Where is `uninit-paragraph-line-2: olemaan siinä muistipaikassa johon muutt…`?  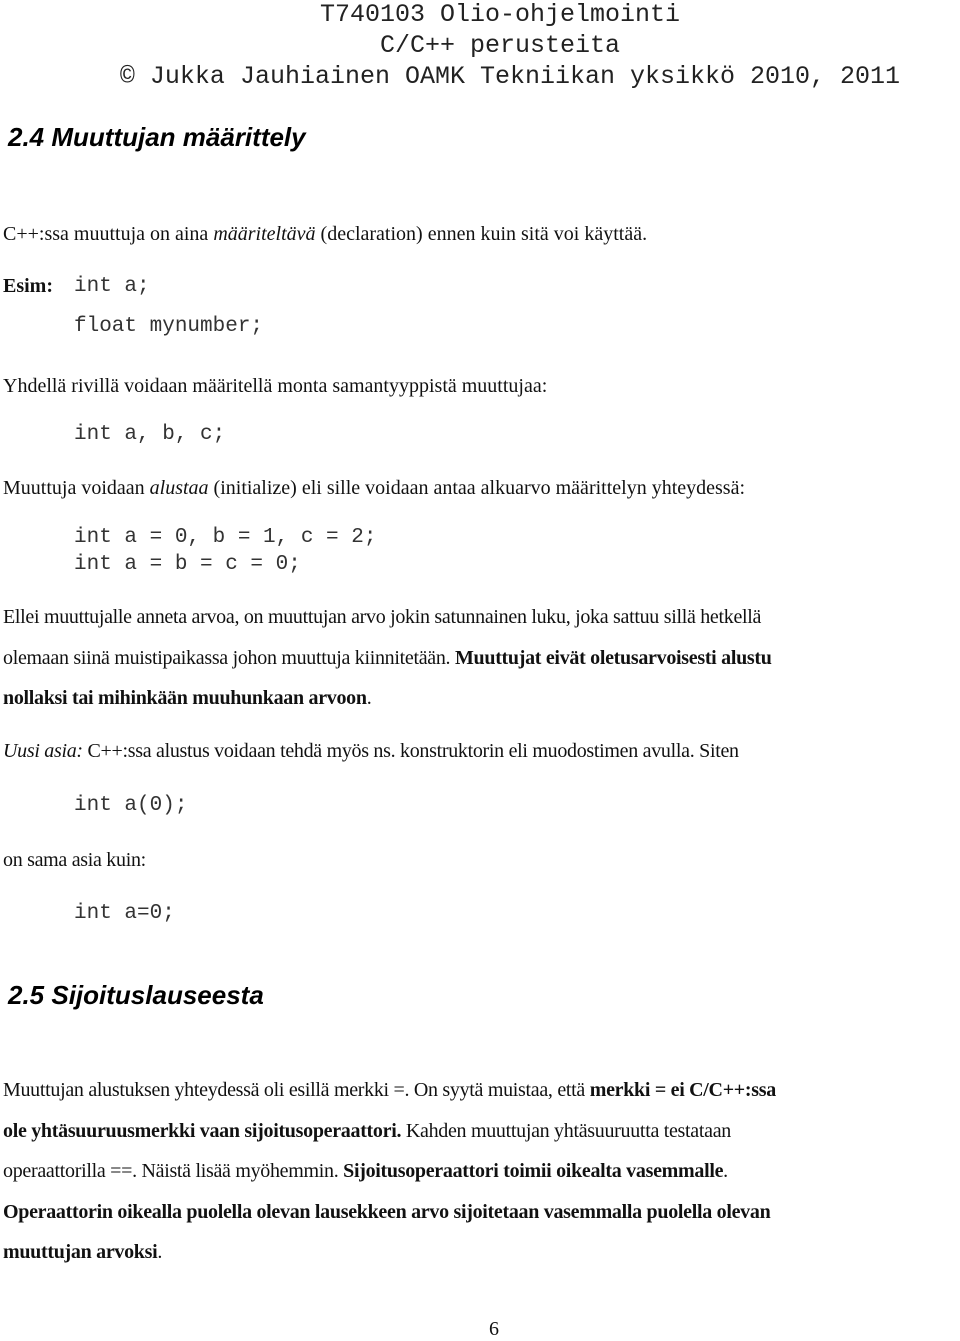
uninit-paragraph-line-2: olemaan siinä muistipaikassa johon muutt… is located at coordinates (387, 658).